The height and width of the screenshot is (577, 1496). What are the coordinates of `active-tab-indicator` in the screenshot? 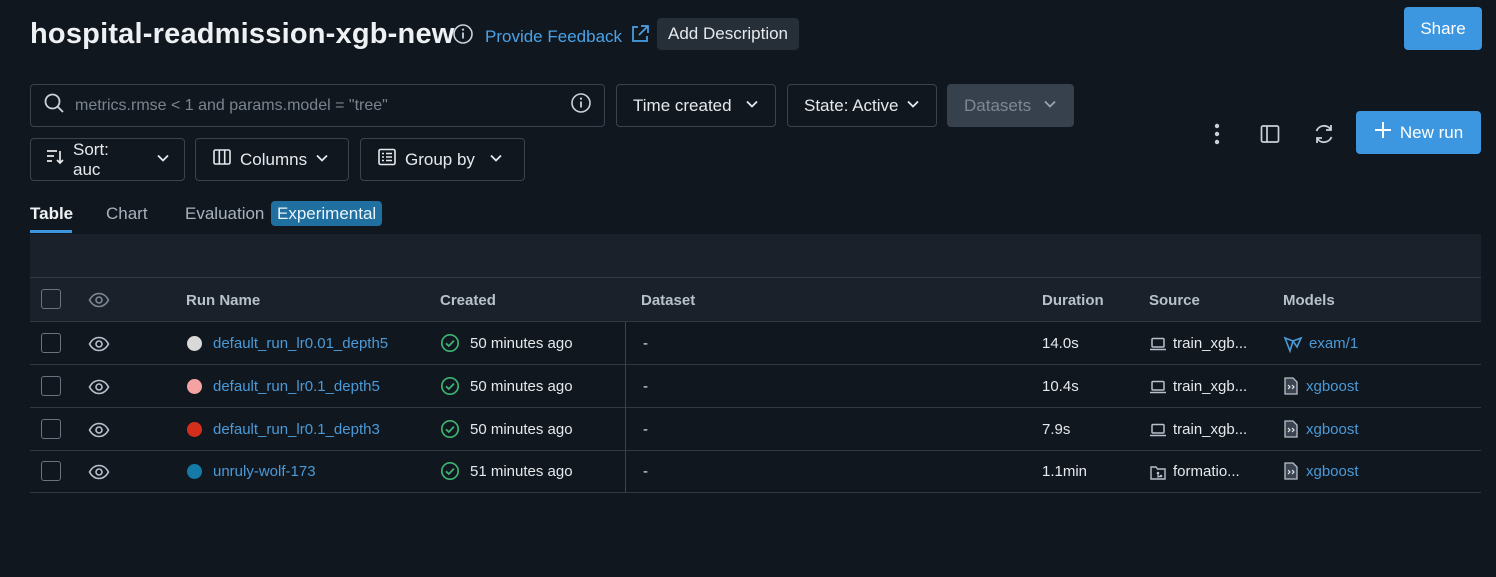 It's located at (51, 231).